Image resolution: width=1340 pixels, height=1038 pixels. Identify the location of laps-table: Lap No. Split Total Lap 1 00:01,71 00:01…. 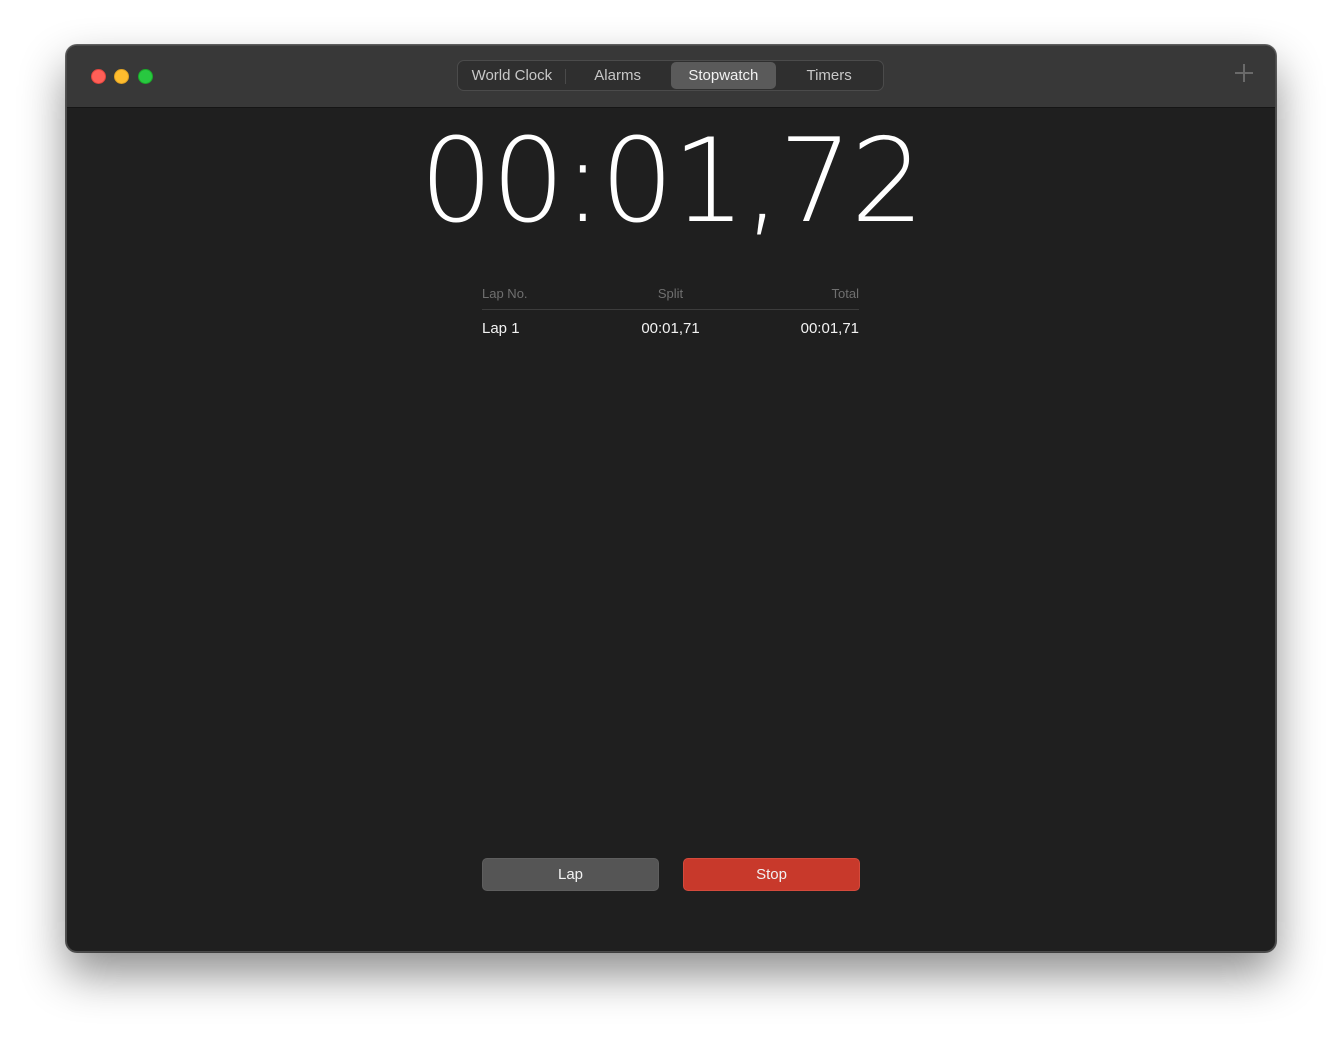
(670, 311).